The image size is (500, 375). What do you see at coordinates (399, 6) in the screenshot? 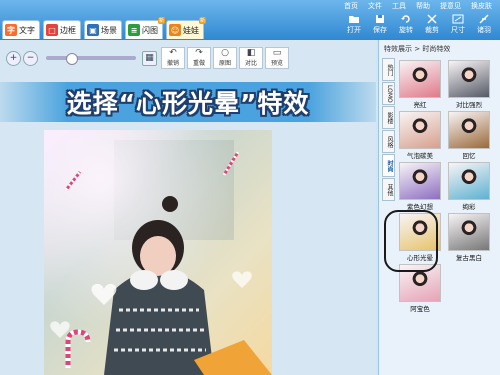
I see `menu-tools: 工具` at bounding box center [399, 6].